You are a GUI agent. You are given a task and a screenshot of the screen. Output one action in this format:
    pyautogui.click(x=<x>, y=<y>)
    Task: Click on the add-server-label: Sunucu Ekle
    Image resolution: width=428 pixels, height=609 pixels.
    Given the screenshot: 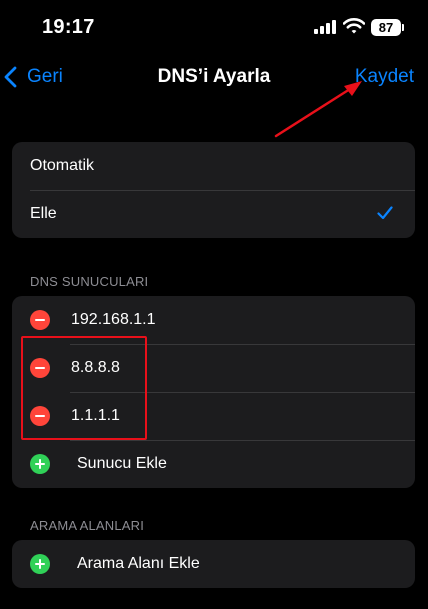 What is the action you would take?
    pyautogui.click(x=122, y=463)
    